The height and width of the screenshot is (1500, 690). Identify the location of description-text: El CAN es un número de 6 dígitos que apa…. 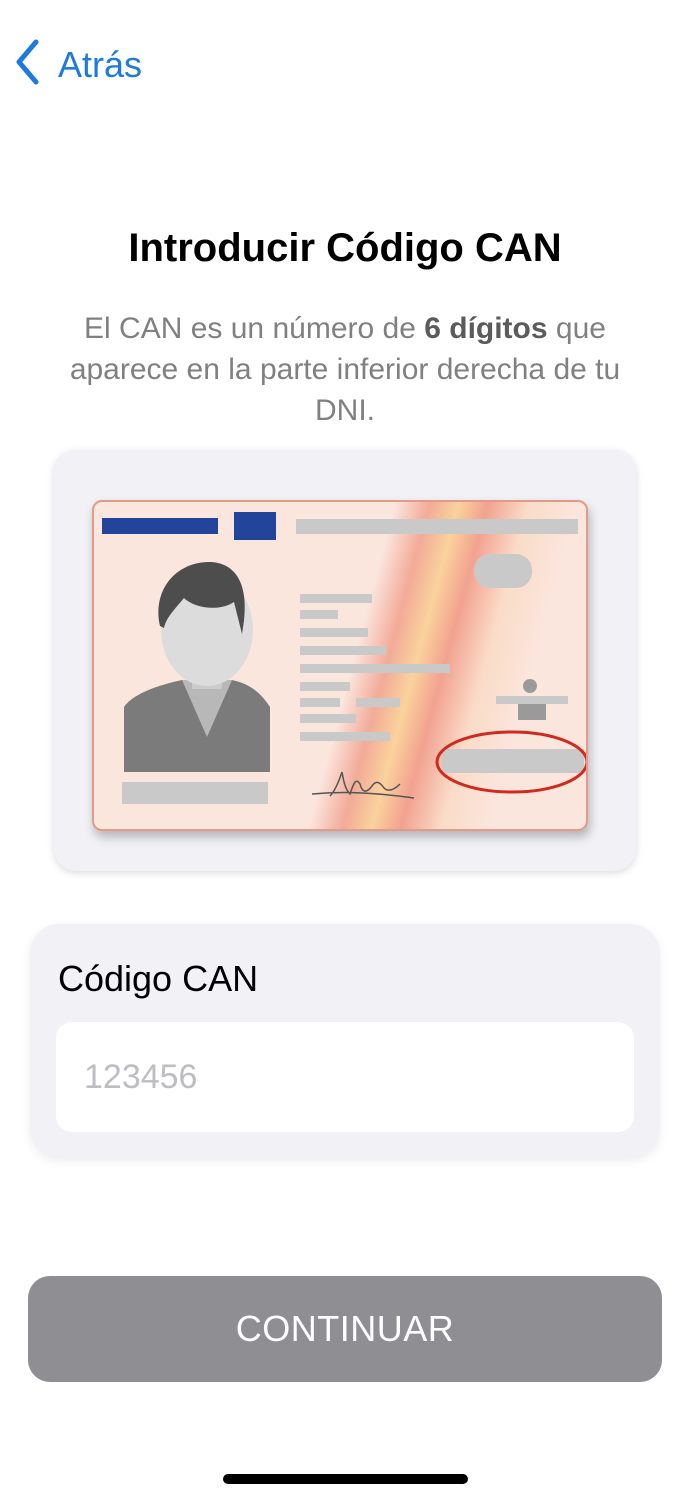
(345, 369).